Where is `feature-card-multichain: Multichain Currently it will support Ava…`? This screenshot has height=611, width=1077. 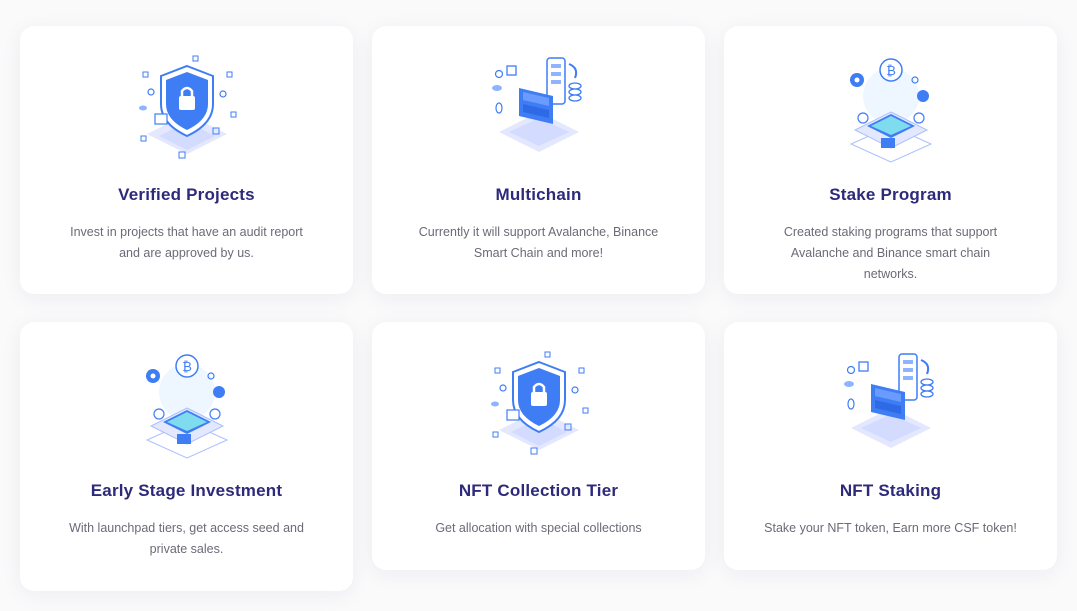 feature-card-multichain: Multichain Currently it will support Ava… is located at coordinates (538, 160).